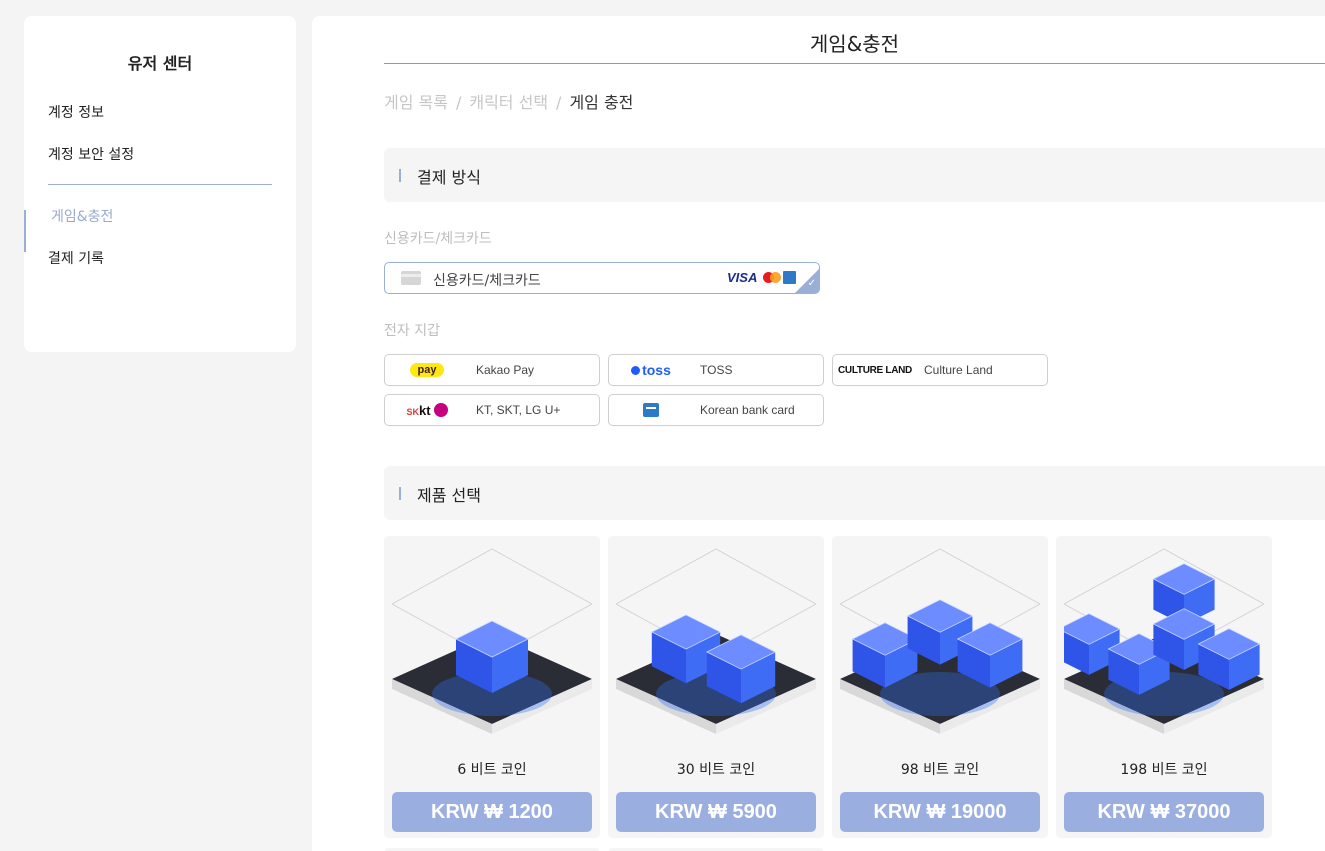  I want to click on wallet-option-telco: SKkt KT, SKT, LG U+, so click(492, 410).